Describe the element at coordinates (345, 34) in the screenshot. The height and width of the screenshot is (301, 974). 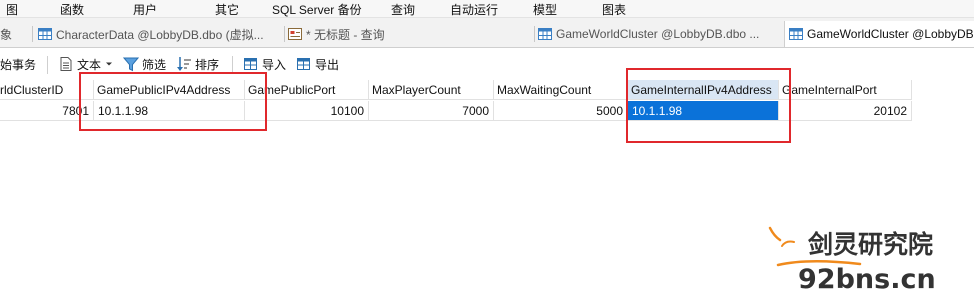
I see `tab-label: * 无标题 - 查询` at that location.